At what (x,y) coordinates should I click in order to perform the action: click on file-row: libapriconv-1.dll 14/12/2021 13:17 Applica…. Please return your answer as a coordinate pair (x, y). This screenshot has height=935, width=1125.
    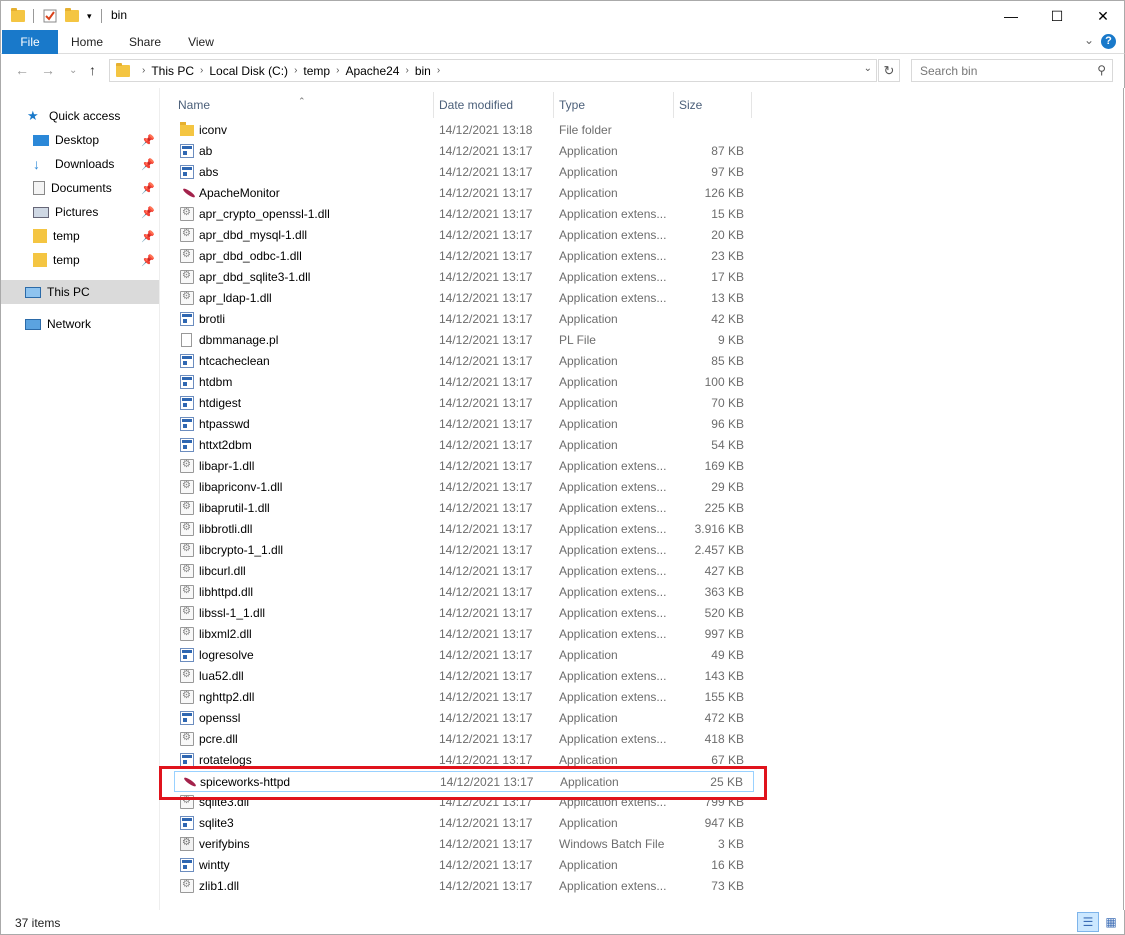
    Looking at the image, I should click on (464, 487).